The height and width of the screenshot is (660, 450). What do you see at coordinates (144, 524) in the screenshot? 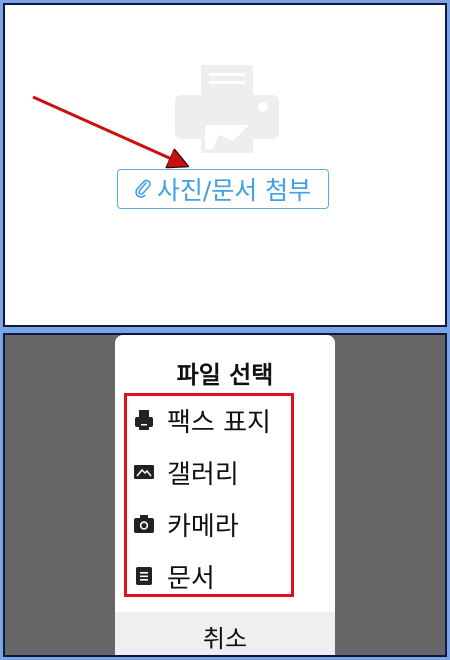
I see `camera-icon` at bounding box center [144, 524].